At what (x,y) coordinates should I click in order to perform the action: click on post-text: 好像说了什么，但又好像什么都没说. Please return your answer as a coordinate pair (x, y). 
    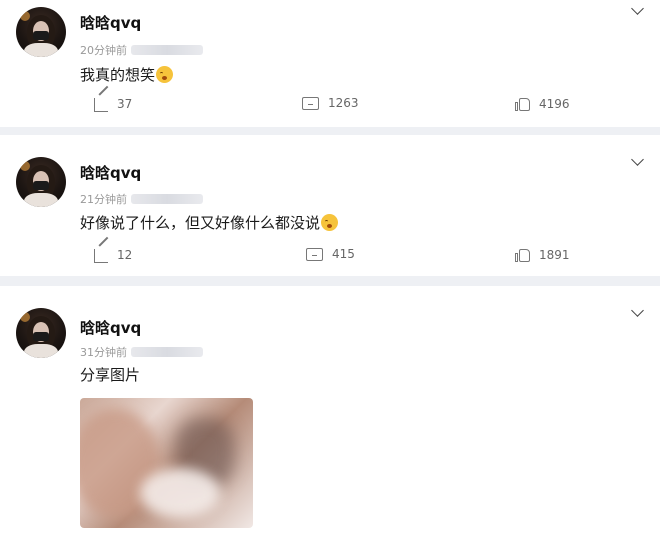
    Looking at the image, I should click on (209, 222).